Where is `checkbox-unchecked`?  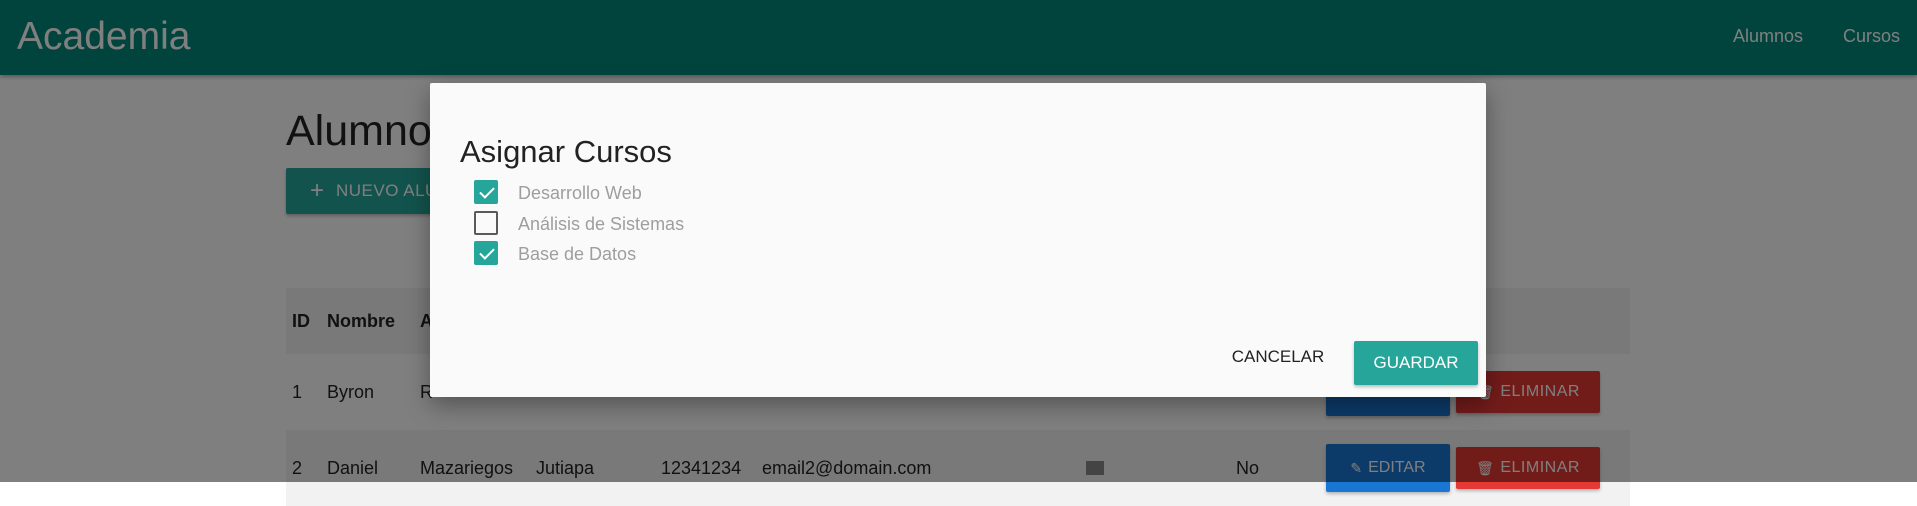 checkbox-unchecked is located at coordinates (486, 223).